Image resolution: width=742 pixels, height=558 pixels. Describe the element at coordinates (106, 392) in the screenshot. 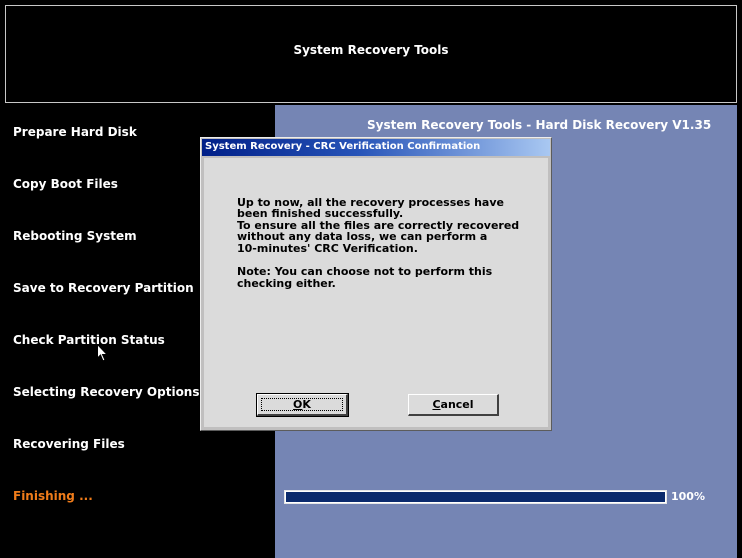

I see `step-selecting-recovery-options: Selecting Recovery Options` at that location.